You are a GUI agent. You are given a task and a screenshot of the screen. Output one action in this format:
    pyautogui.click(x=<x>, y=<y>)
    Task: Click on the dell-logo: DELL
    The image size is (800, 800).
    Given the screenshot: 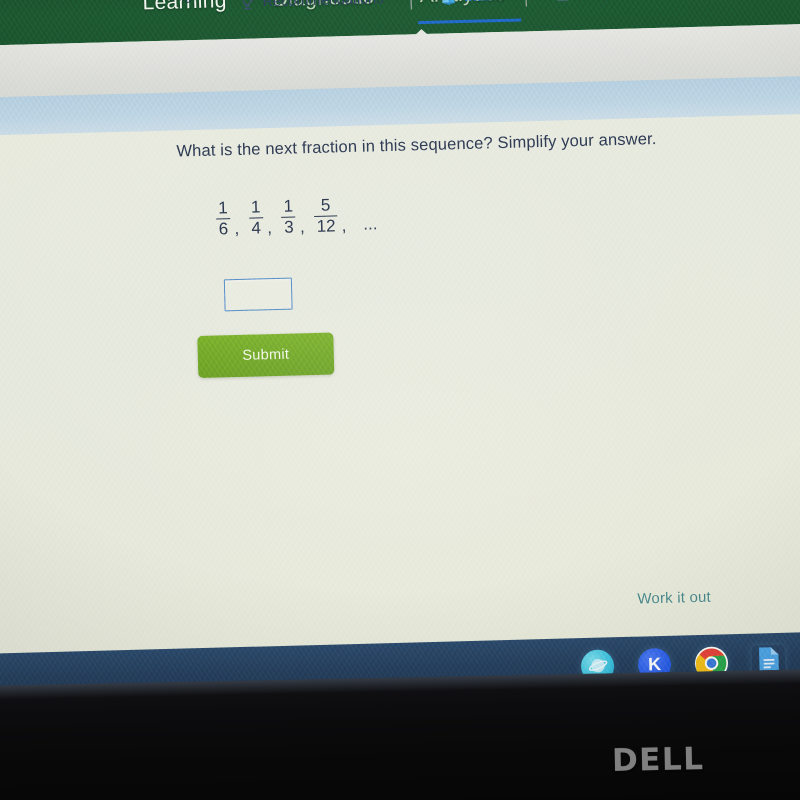 What is the action you would take?
    pyautogui.click(x=658, y=760)
    